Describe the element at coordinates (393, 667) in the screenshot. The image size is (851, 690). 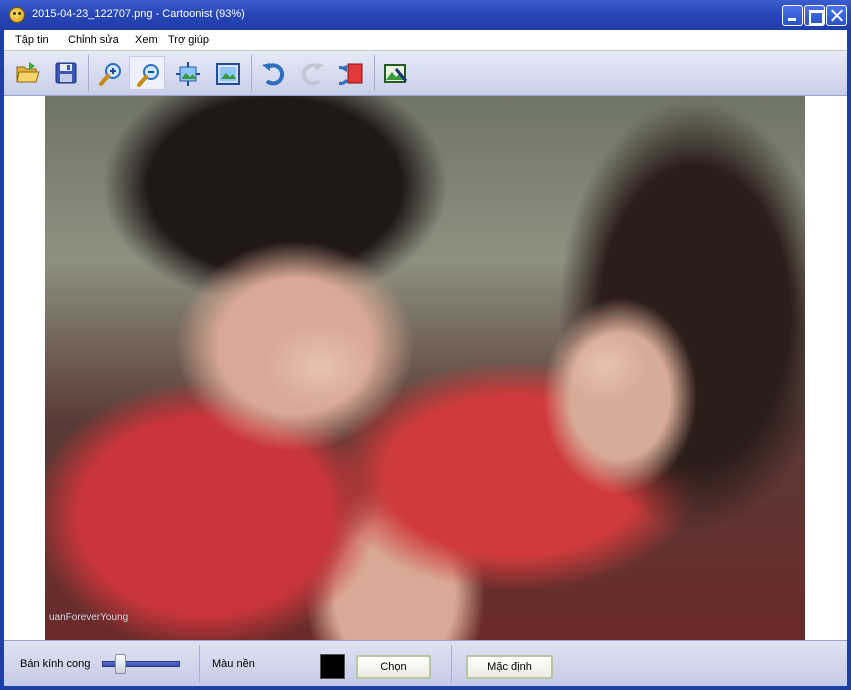
I see `choose-color-button: Chọn` at that location.